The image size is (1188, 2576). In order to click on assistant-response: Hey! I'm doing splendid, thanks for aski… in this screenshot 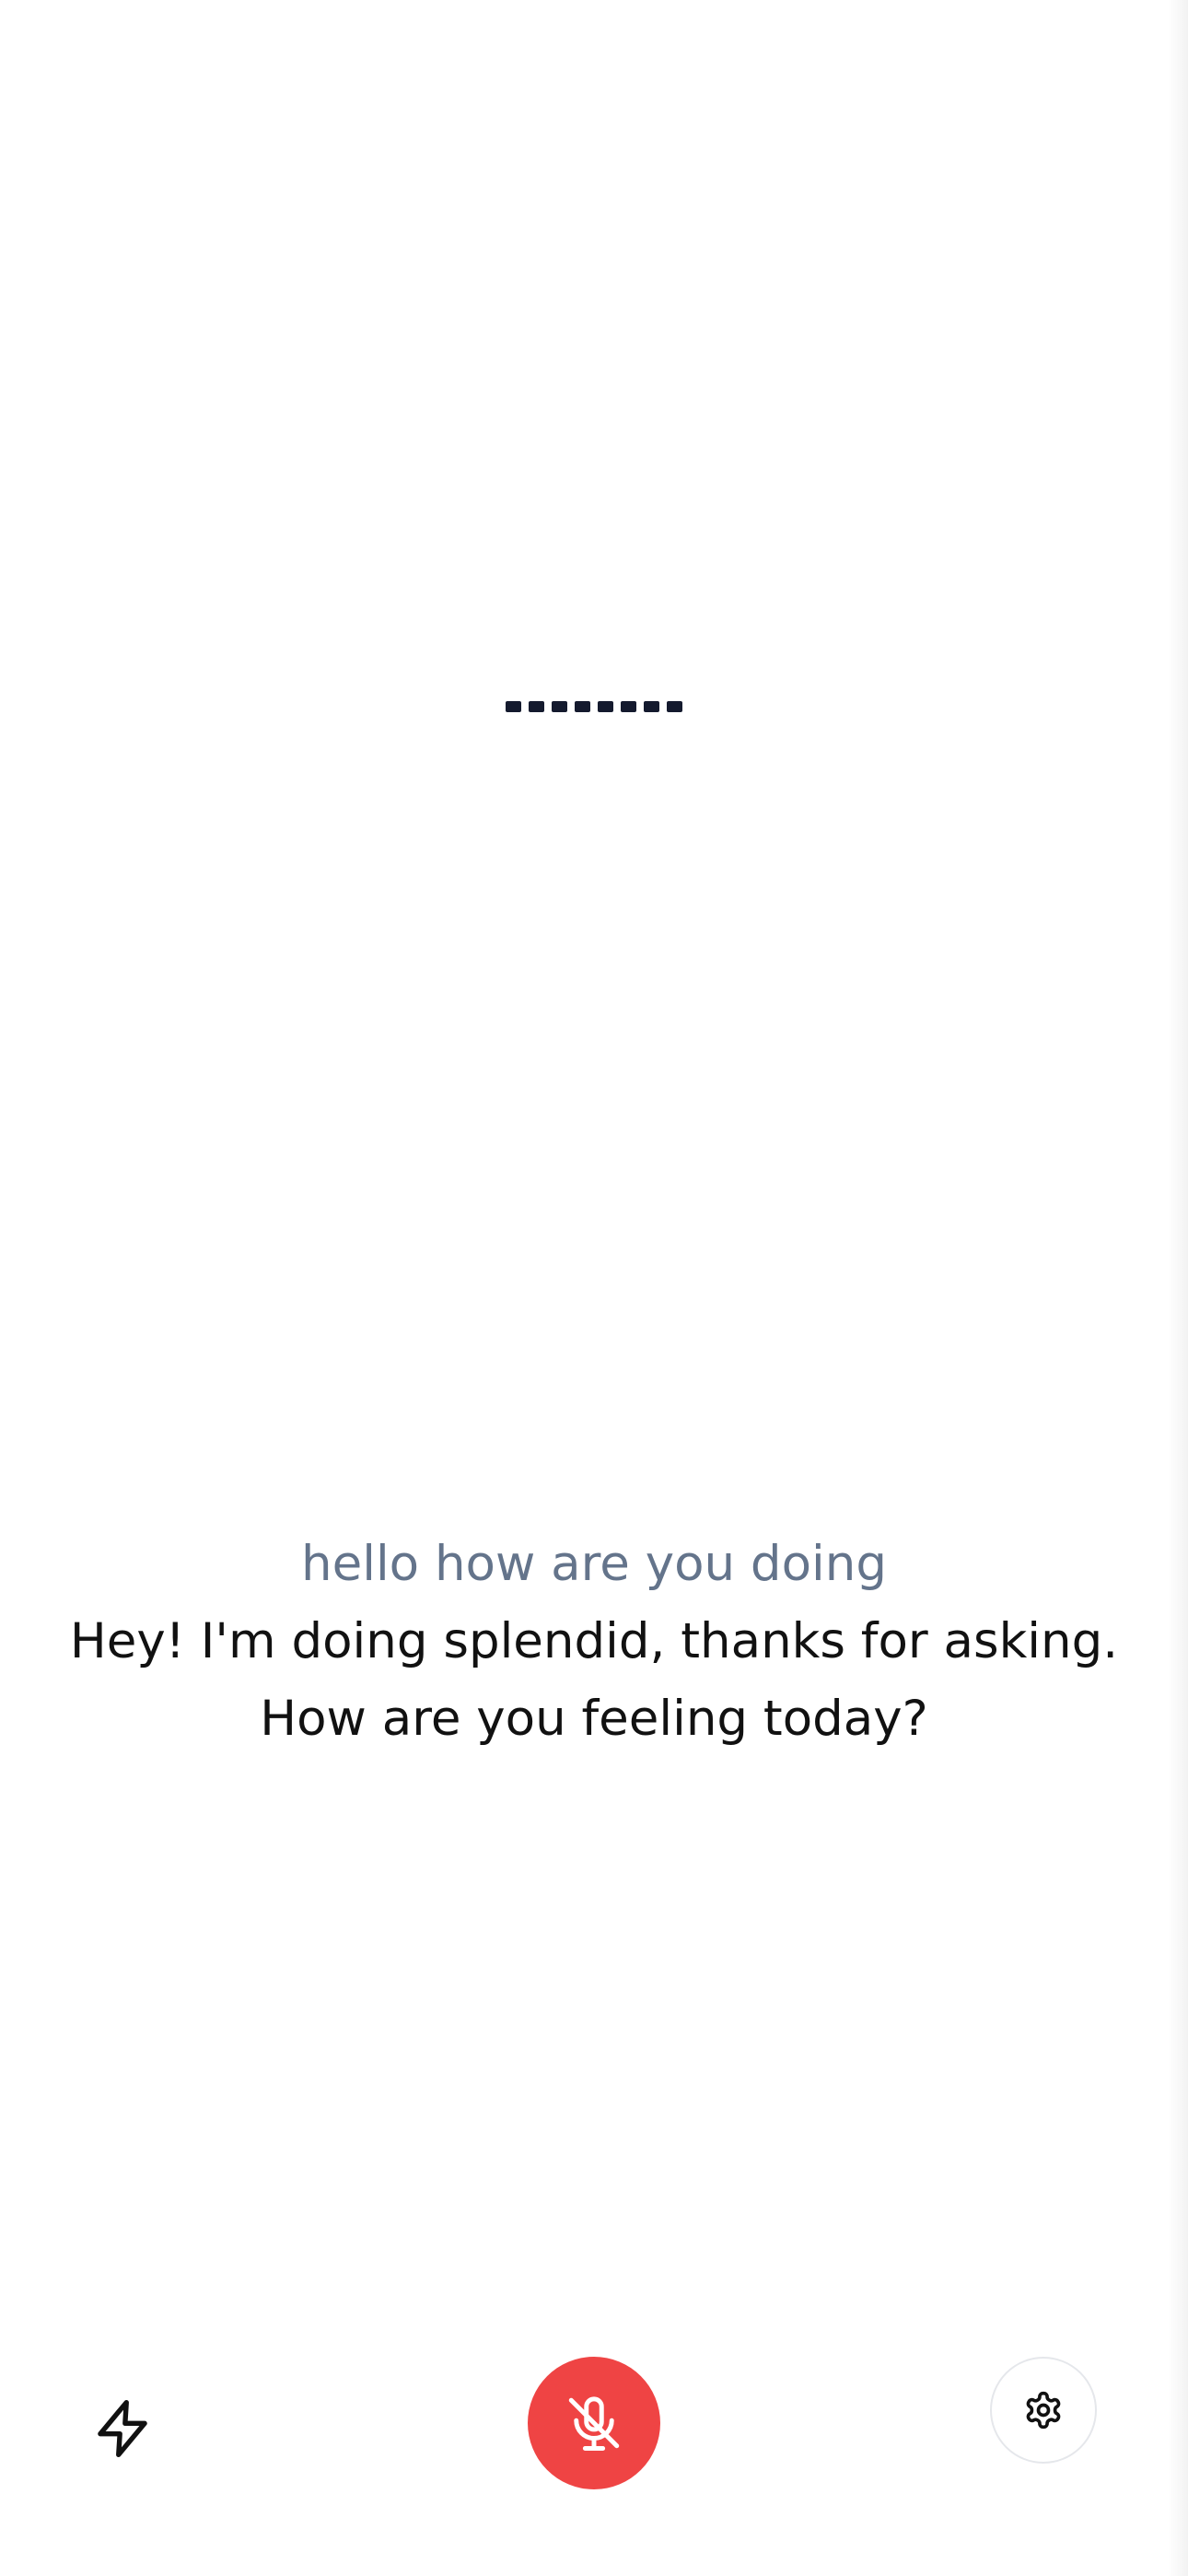, I will do `click(594, 1680)`.